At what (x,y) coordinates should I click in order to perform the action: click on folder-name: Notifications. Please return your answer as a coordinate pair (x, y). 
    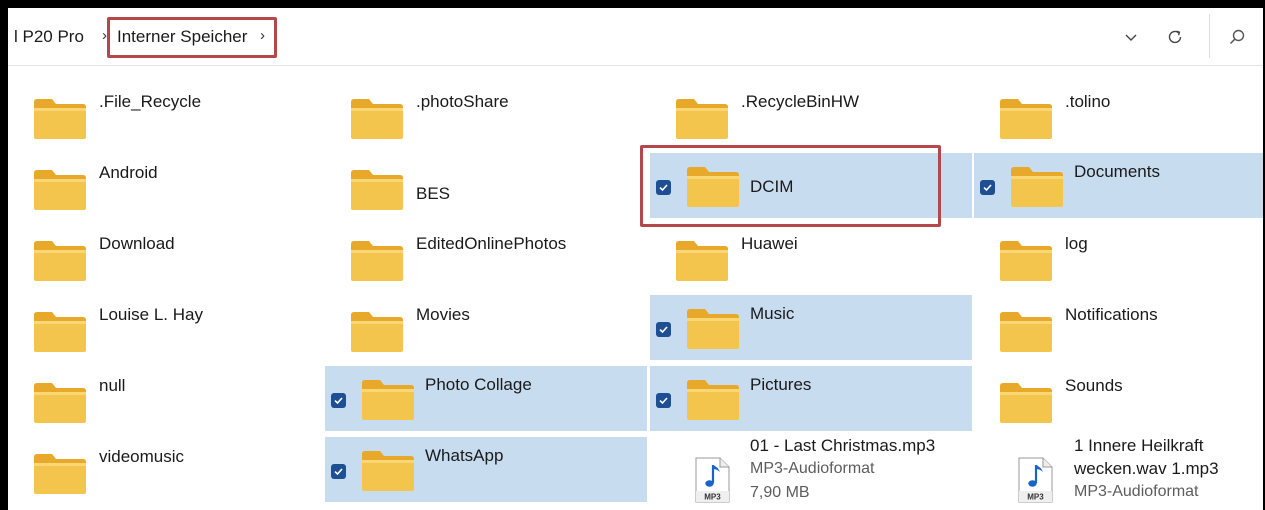
    Looking at the image, I should click on (1111, 314).